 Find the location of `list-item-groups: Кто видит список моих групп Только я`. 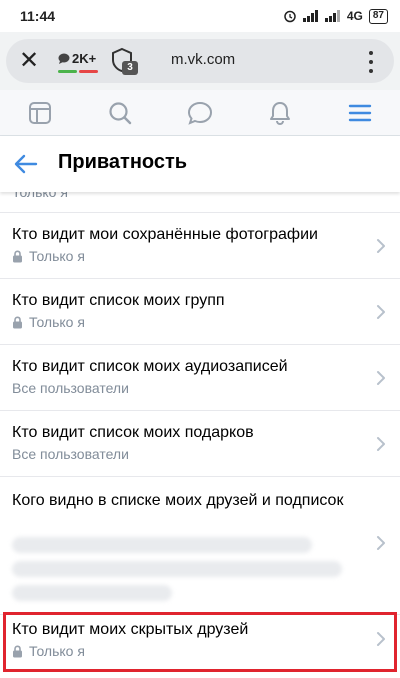

list-item-groups: Кто видит список моих групп Только я is located at coordinates (200, 311).